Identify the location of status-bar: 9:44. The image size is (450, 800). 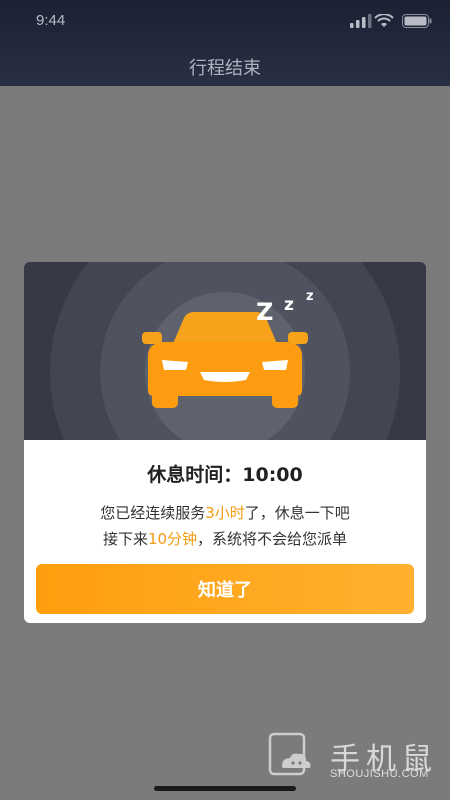
(225, 22).